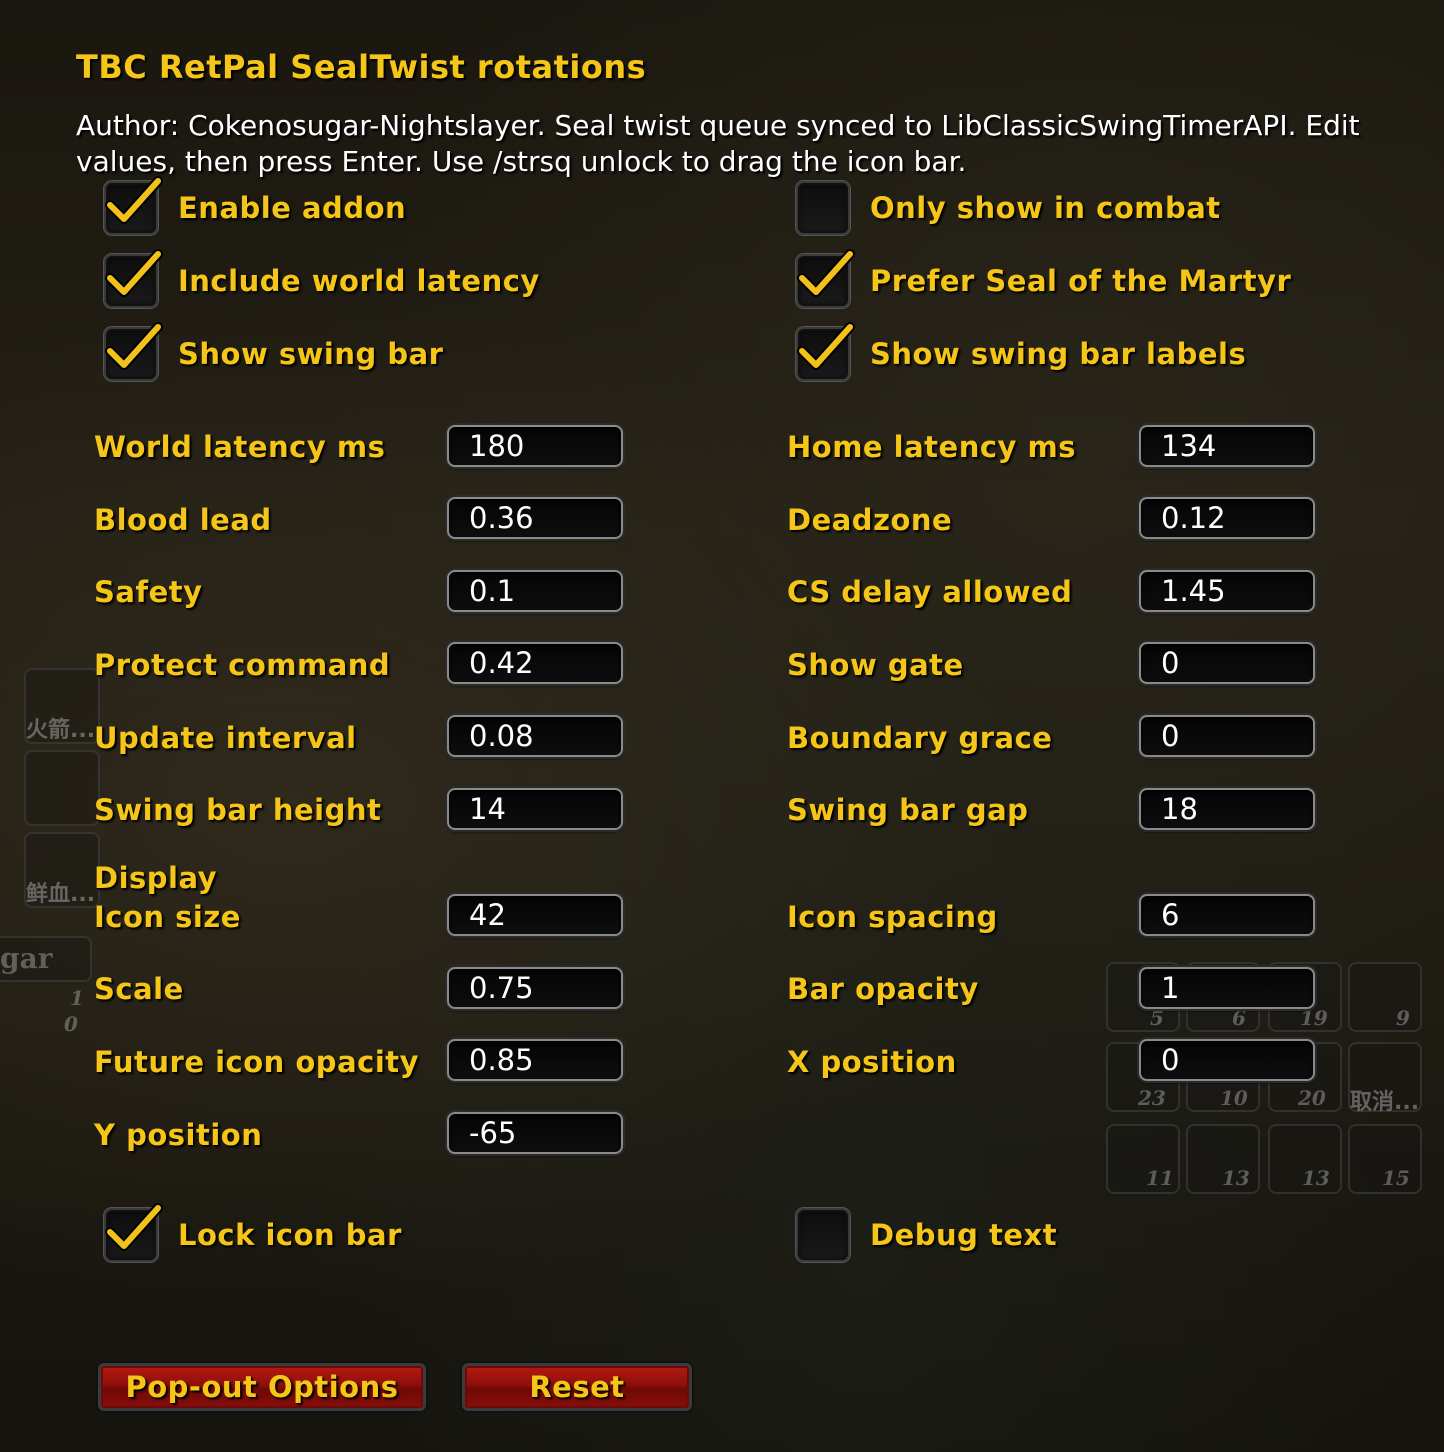 This screenshot has width=1444, height=1452. I want to click on field-label-y-position: Y position, so click(178, 1135).